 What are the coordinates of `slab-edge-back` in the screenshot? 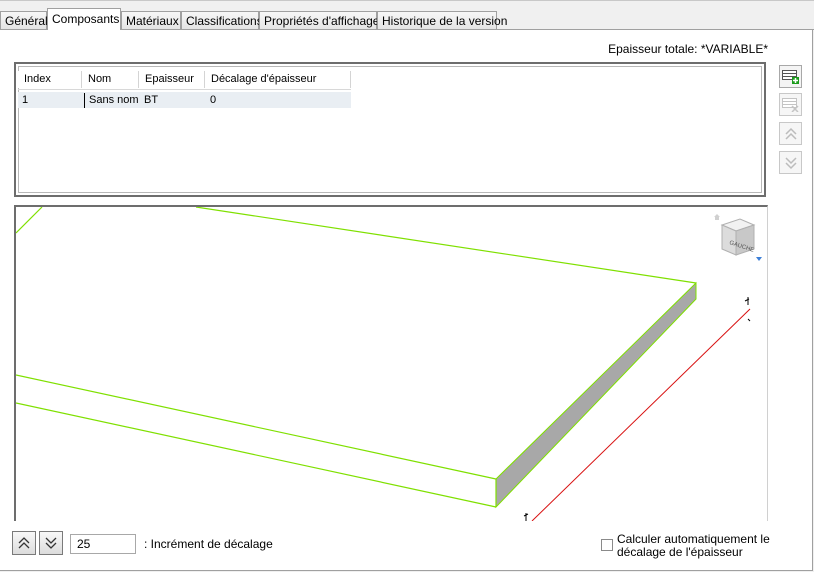 It's located at (446, 245).